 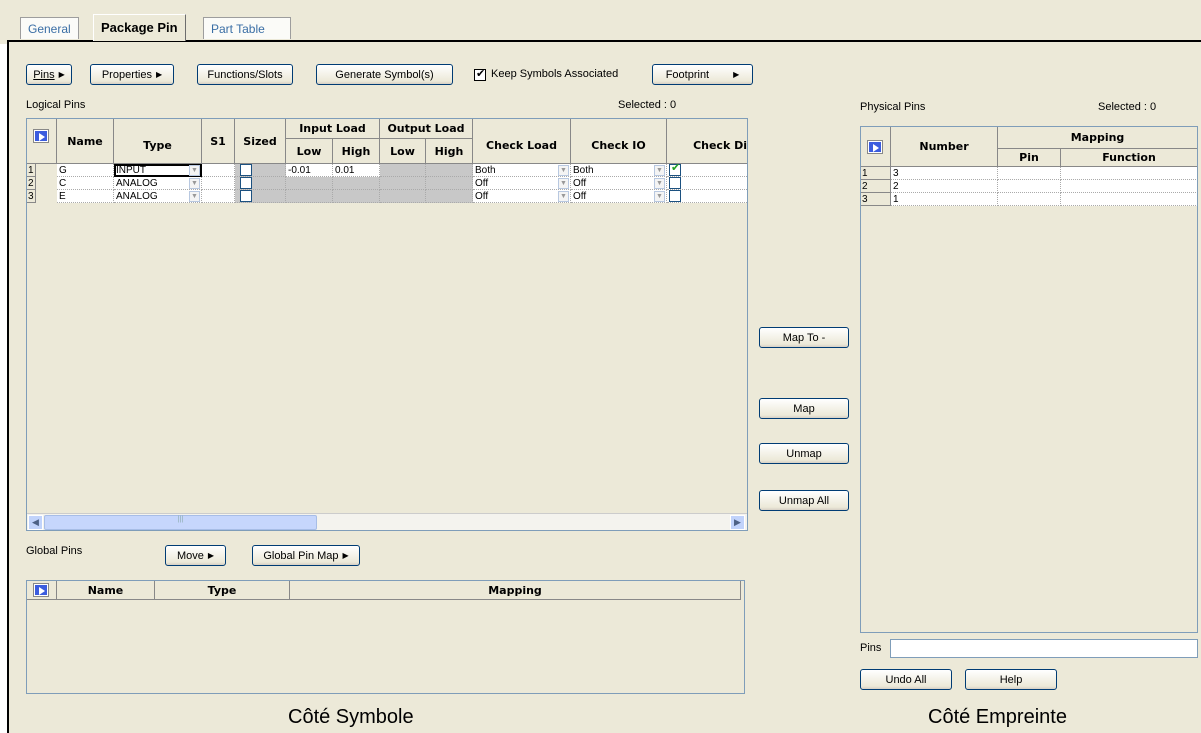 I want to click on tab-general: General, so click(x=49, y=28).